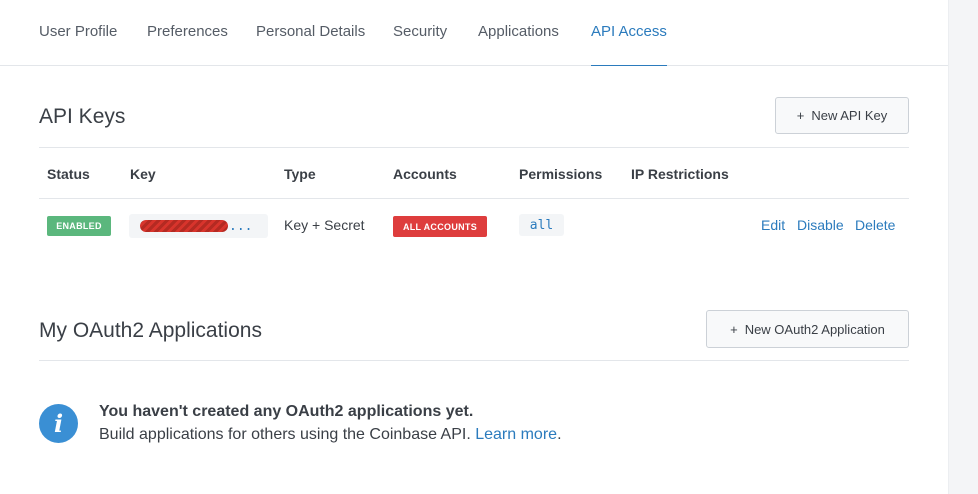  I want to click on tab-user-profile: User Profile, so click(78, 44).